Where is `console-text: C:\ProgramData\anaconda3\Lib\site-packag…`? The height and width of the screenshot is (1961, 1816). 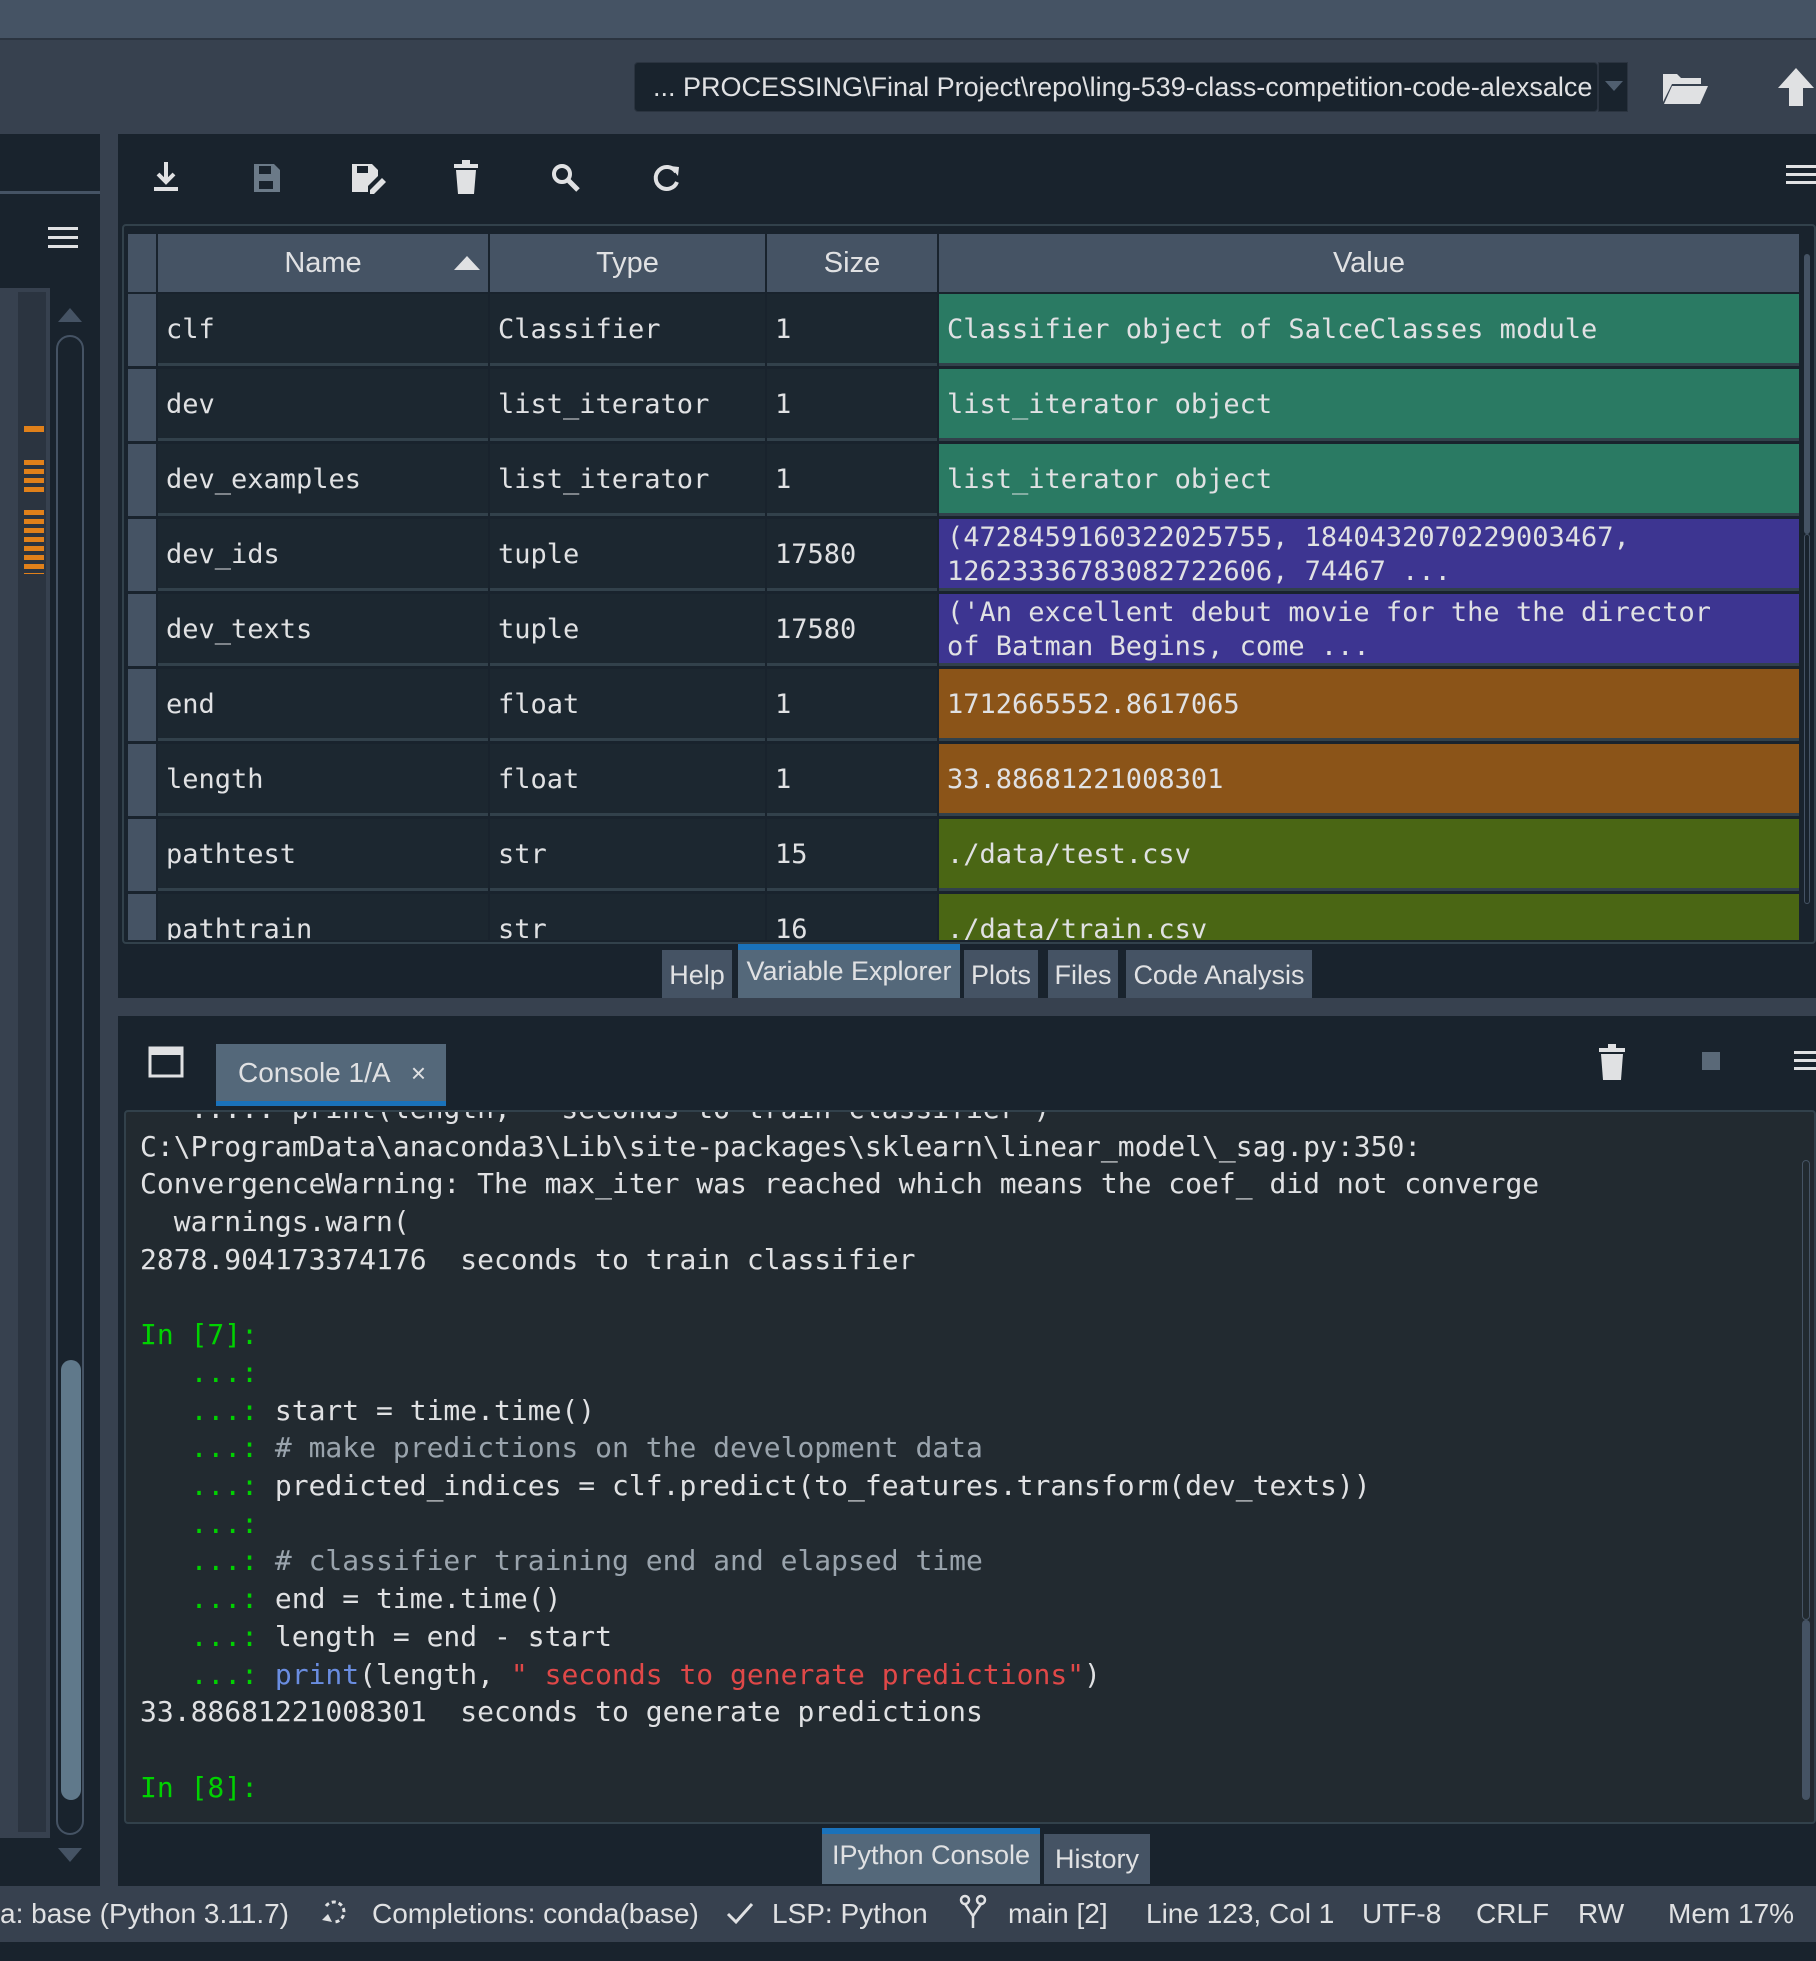
console-text: C:\ProgramData\anaconda3\Lib\site-packag… is located at coordinates (781, 1146).